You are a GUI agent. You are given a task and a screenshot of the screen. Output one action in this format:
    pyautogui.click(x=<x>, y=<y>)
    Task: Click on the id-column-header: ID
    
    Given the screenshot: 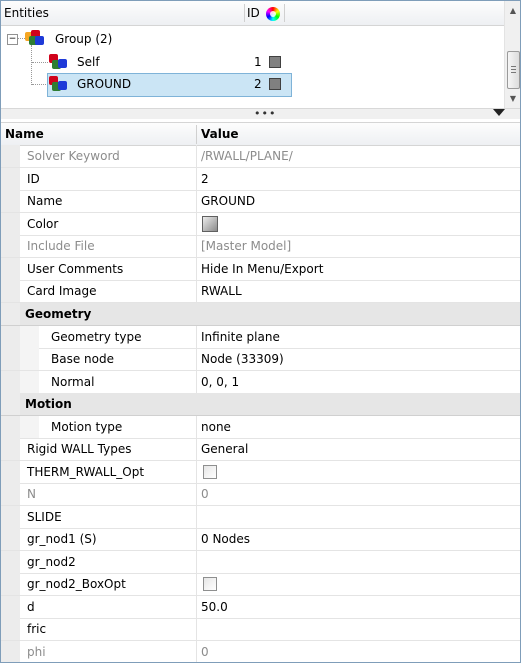 What is the action you would take?
    pyautogui.click(x=253, y=13)
    